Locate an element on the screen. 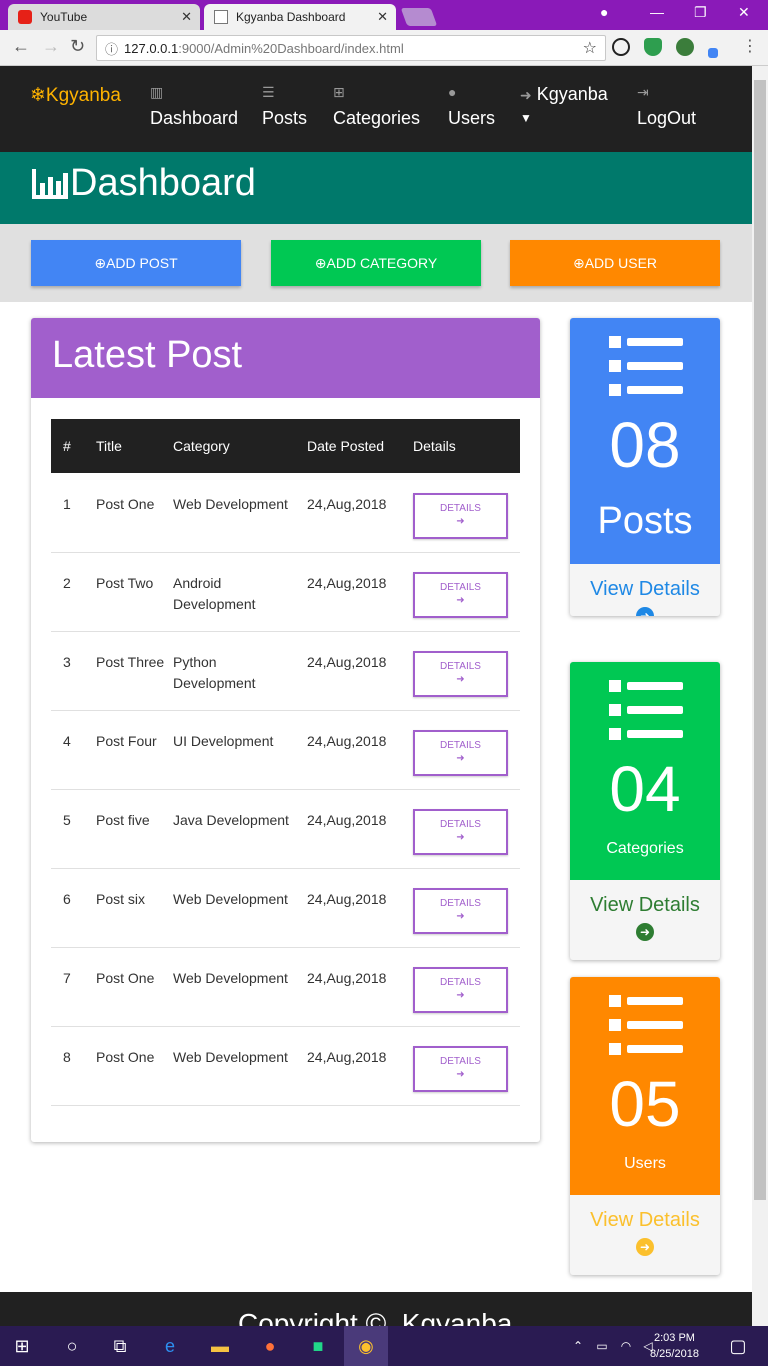 This screenshot has width=768, height=1366. column-header: Date Posted is located at coordinates (346, 446).